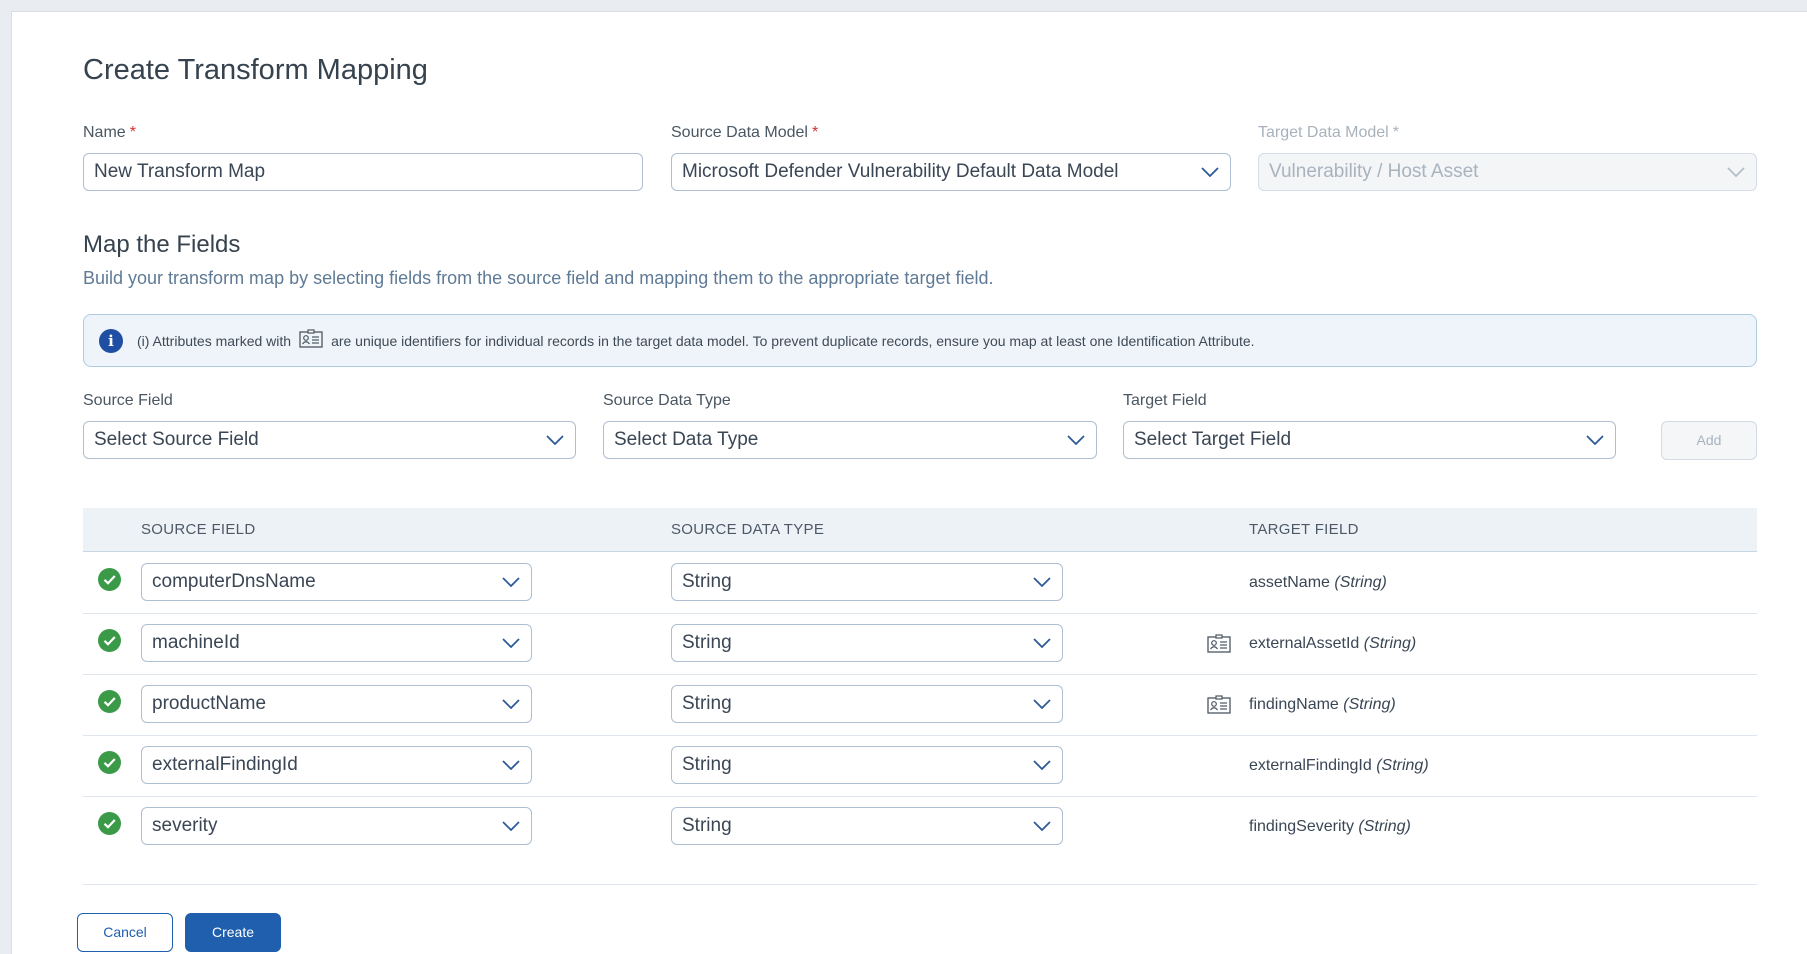 The width and height of the screenshot is (1807, 954). I want to click on table-row: productName String findingName (String), so click(920, 705).